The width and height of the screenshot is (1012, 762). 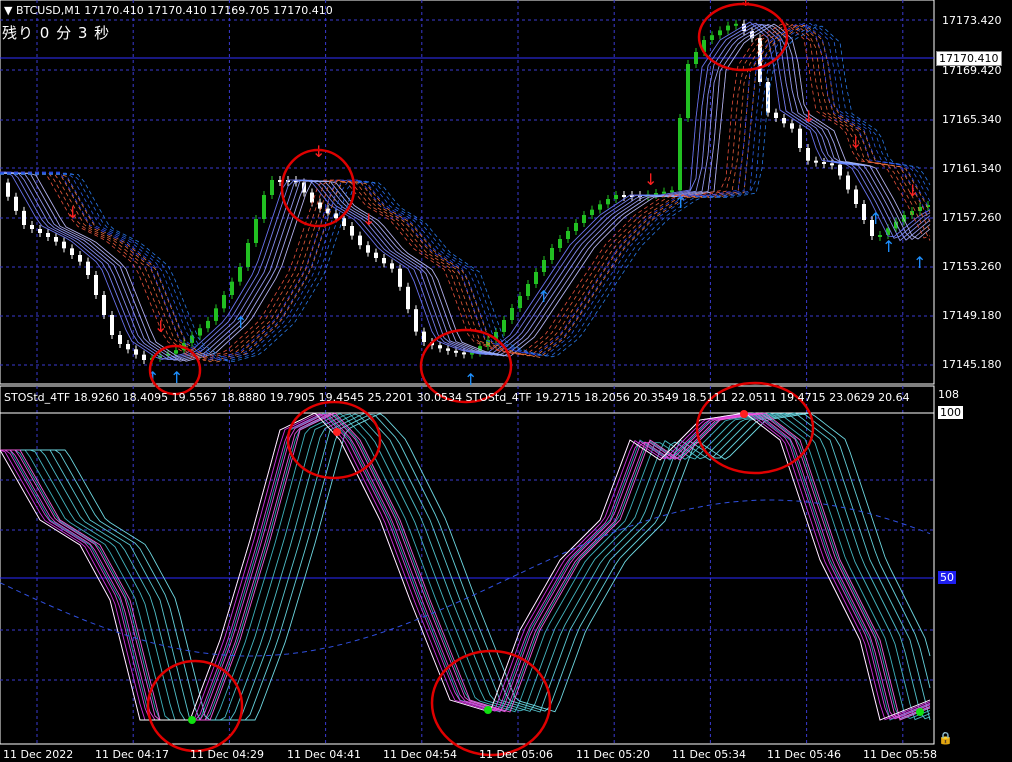 What do you see at coordinates (947, 577) in the screenshot?
I see `osc-level-50: 50` at bounding box center [947, 577].